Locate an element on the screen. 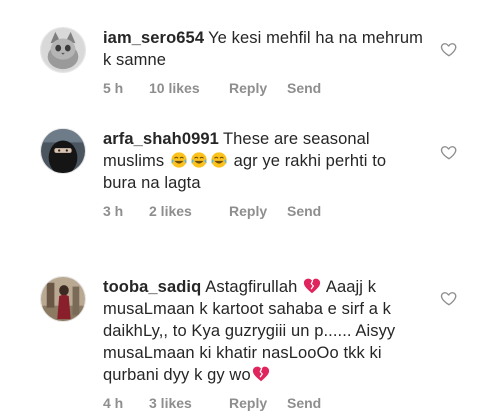 The height and width of the screenshot is (418, 485). comment-username: arfa_shah0991 is located at coordinates (161, 139).